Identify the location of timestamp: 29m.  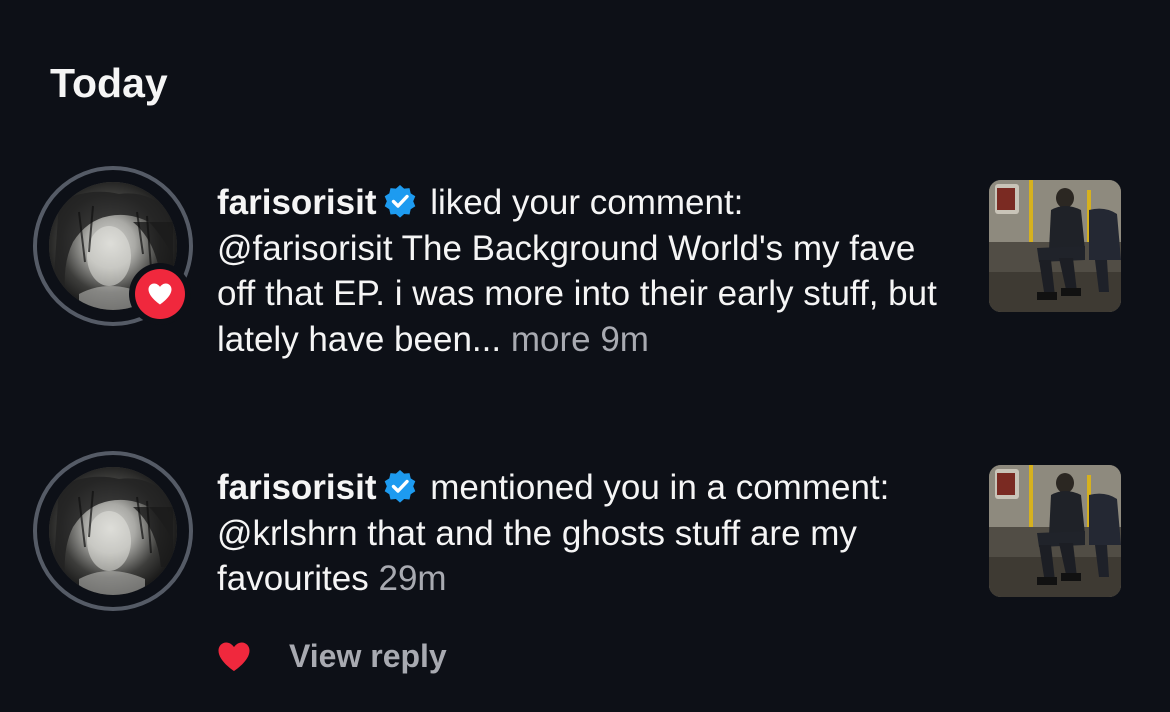
(412, 578).